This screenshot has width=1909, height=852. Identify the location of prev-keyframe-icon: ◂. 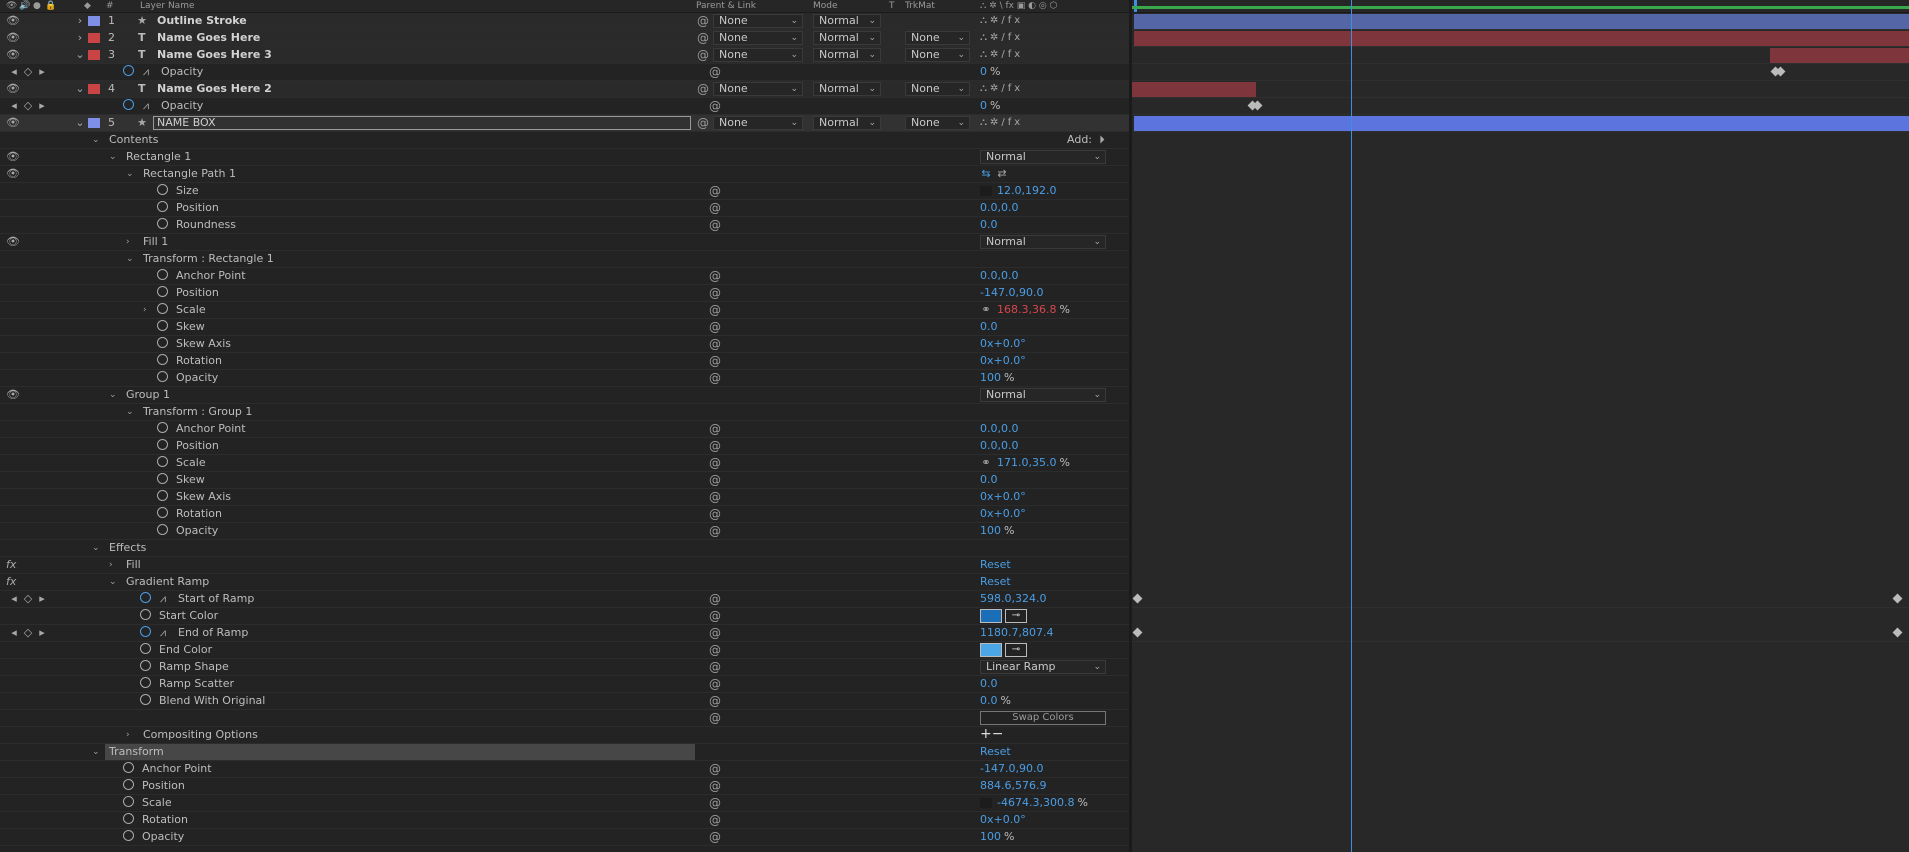
(14, 72).